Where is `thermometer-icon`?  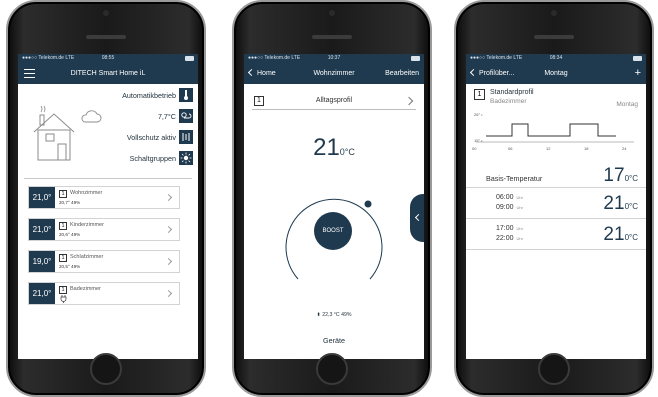
thermometer-icon is located at coordinates (186, 95).